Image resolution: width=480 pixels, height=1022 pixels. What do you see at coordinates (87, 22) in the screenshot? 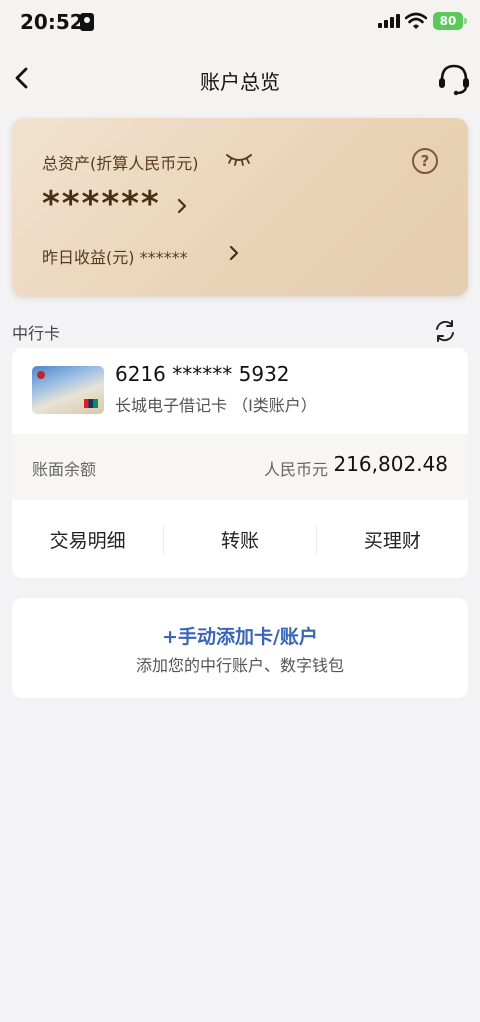
I see `sim-card-icon` at bounding box center [87, 22].